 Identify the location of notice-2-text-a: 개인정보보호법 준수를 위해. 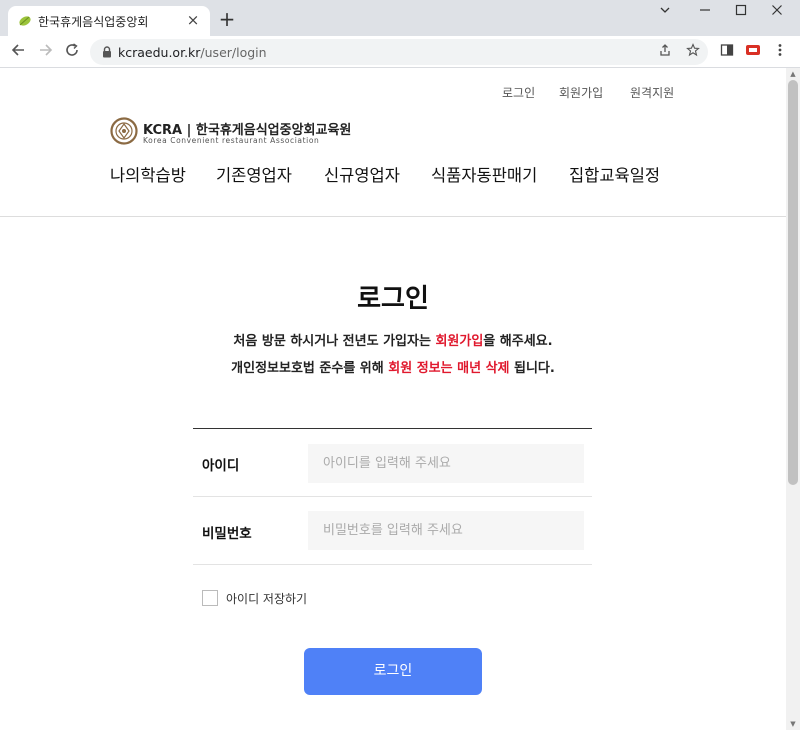
(310, 368).